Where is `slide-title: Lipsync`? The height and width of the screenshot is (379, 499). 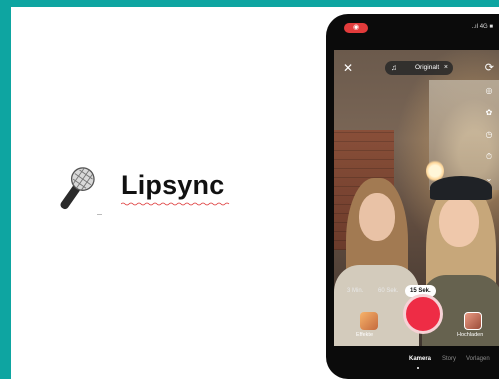 slide-title: Lipsync is located at coordinates (173, 185).